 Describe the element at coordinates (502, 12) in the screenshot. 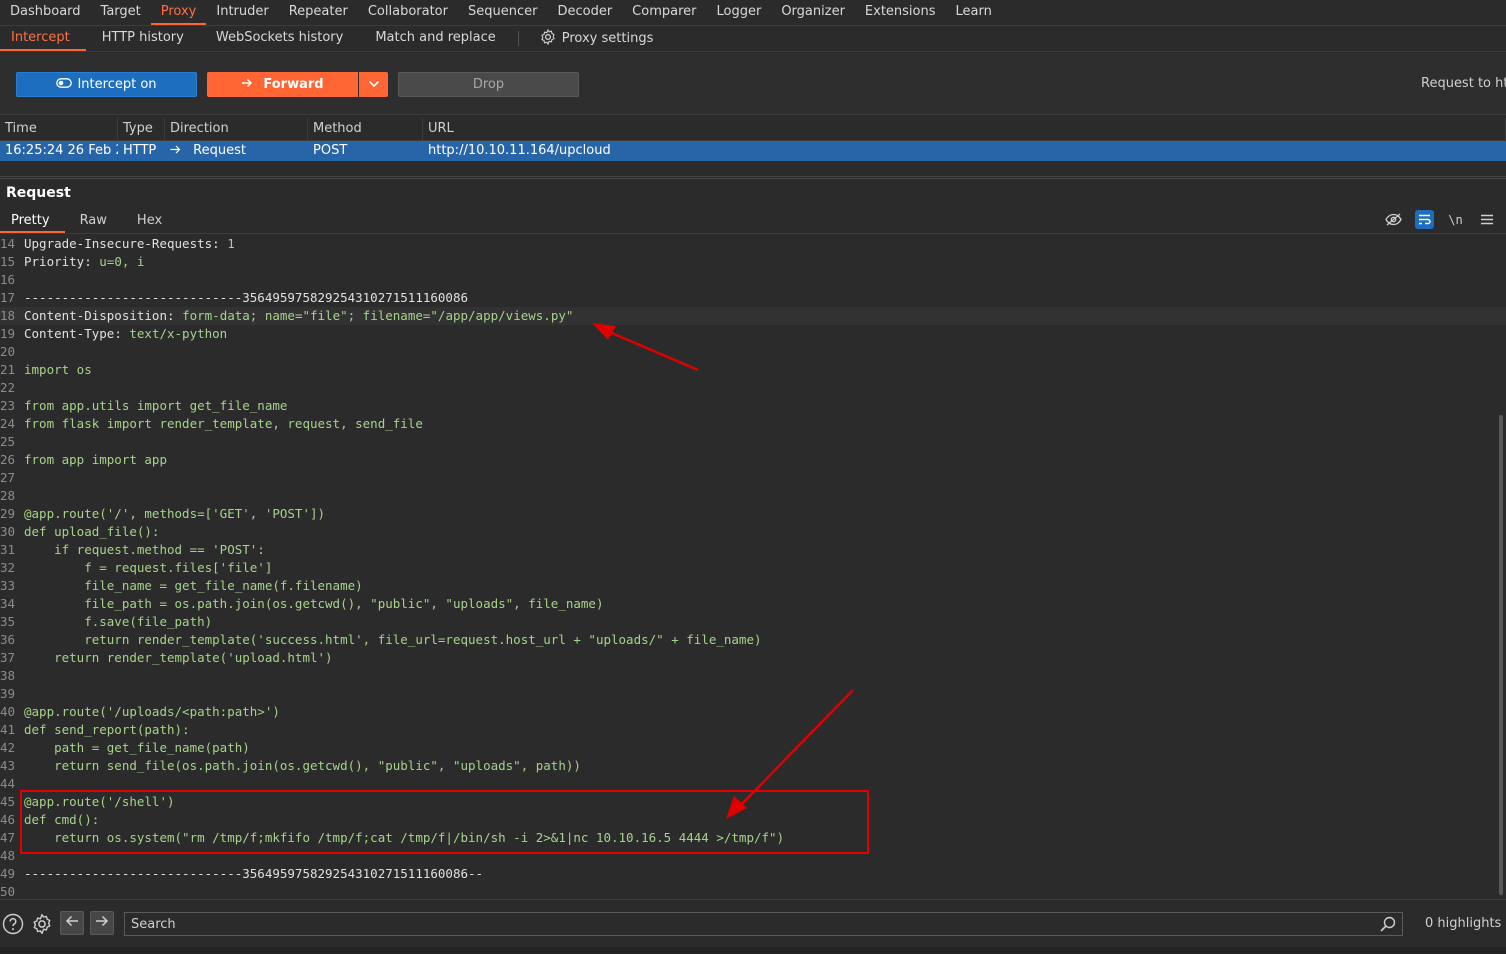

I see `tab-sequencer: Sequencer` at that location.